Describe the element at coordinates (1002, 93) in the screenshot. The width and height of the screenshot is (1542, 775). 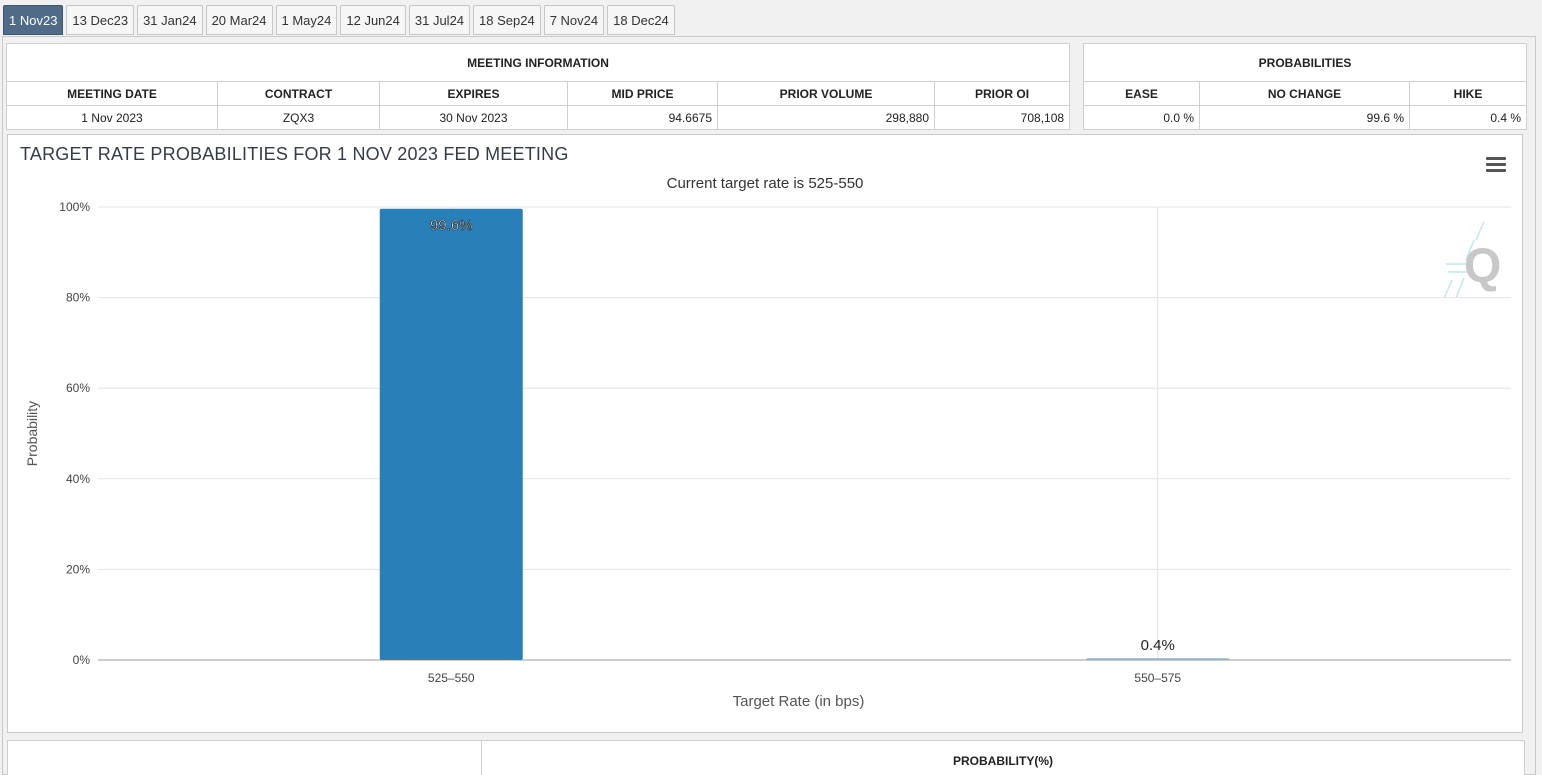
I see `col-prior-oi: PRIOR OI` at that location.